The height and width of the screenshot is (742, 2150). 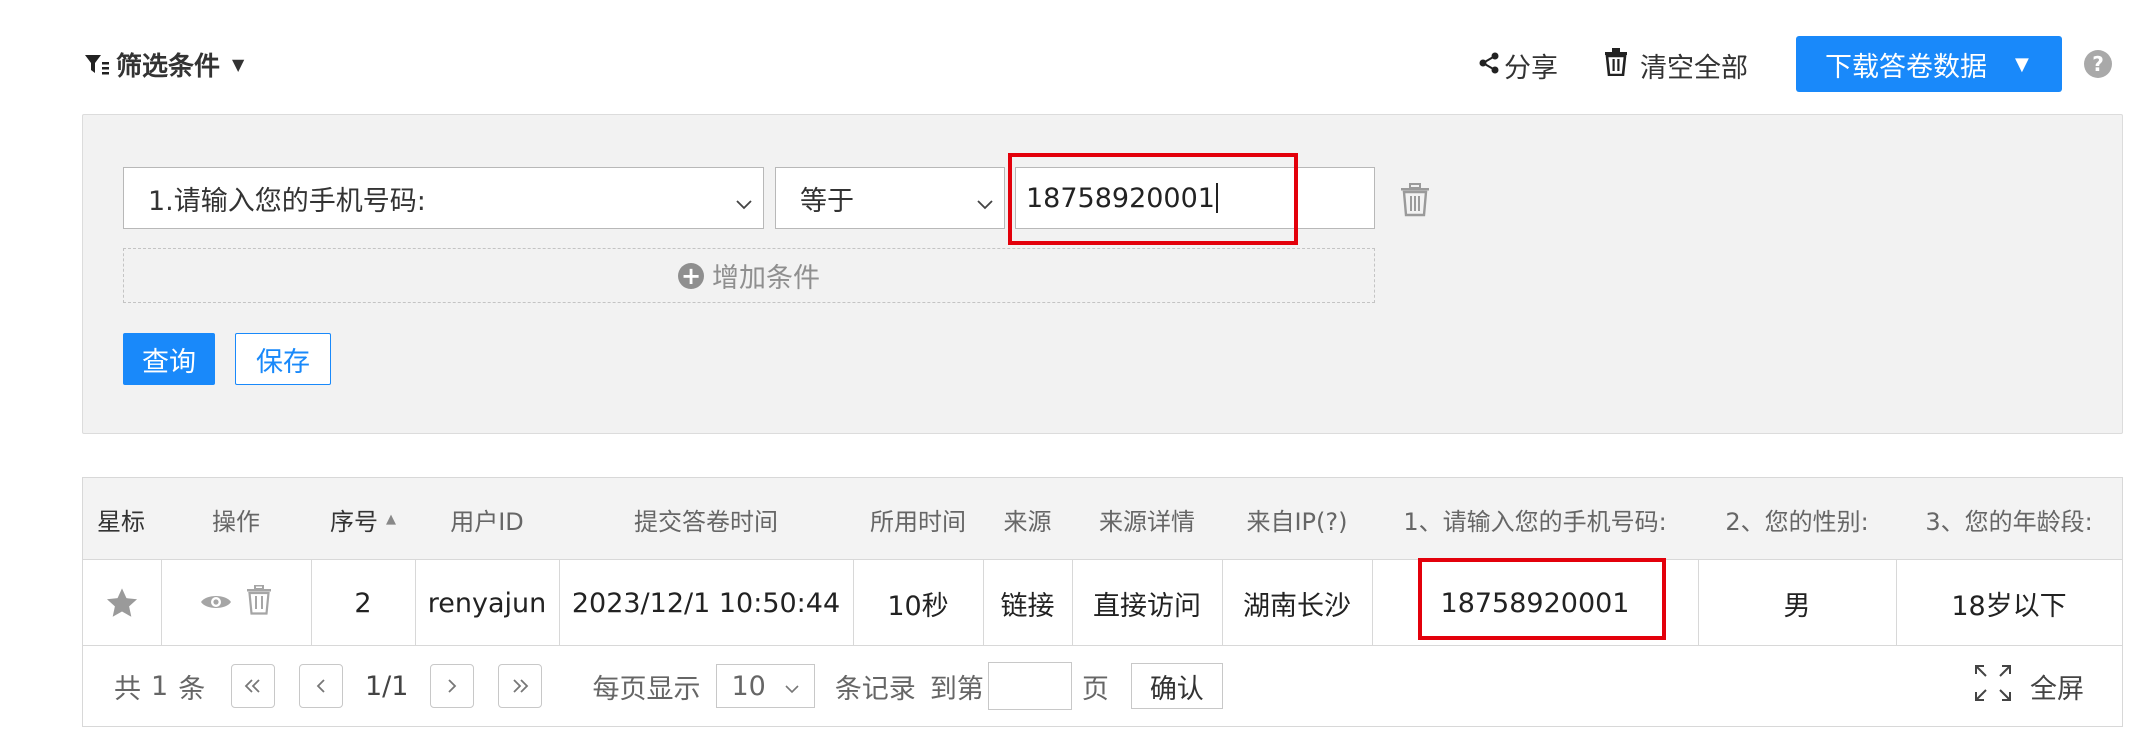 I want to click on delete-row-icon, so click(x=259, y=603).